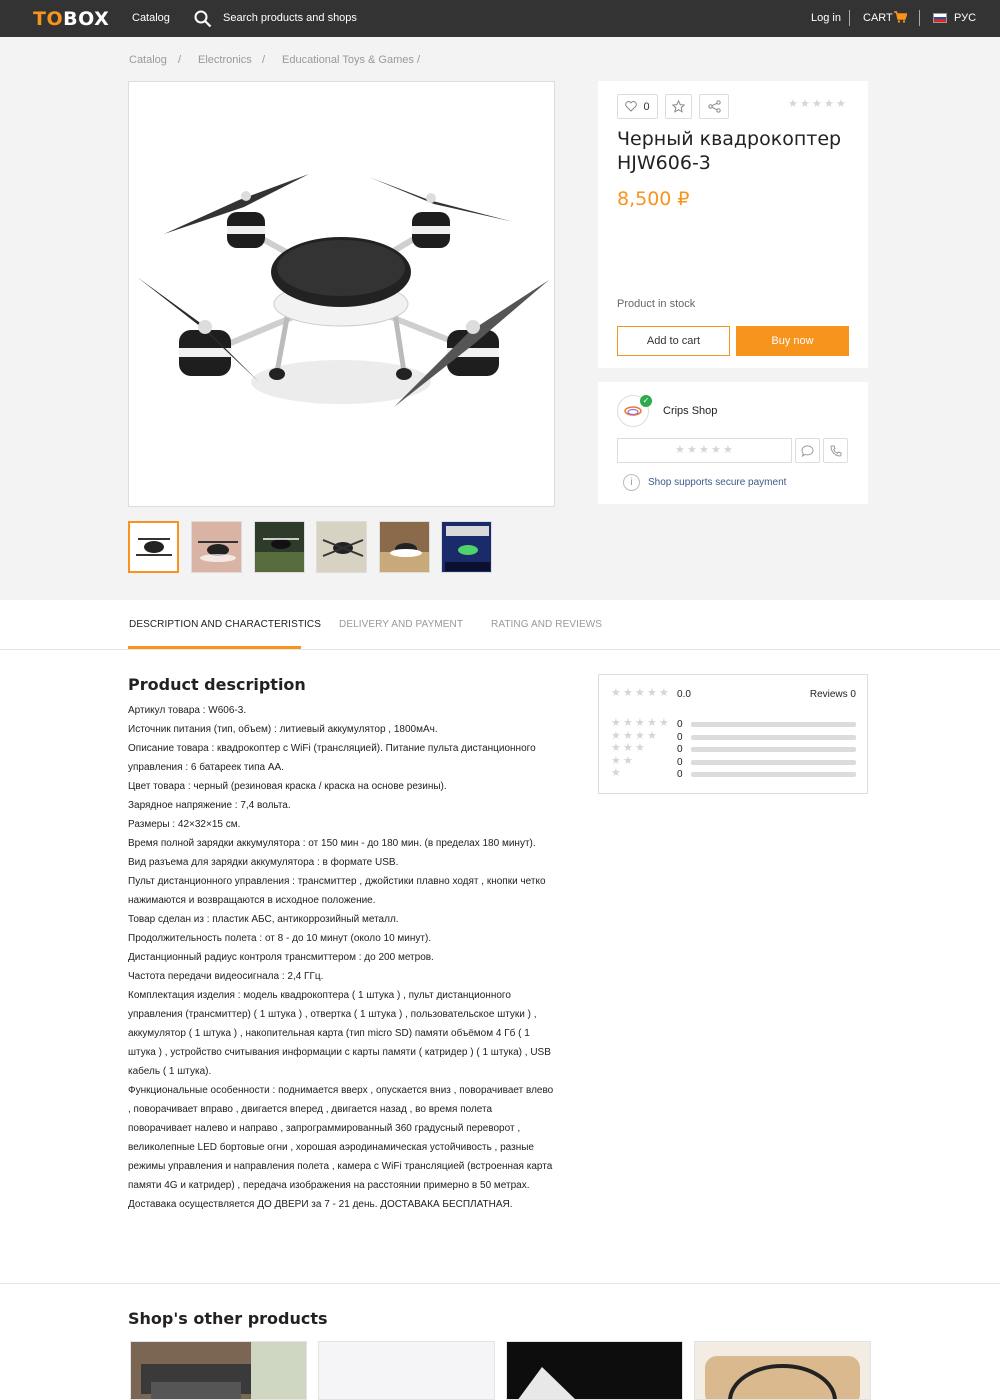  I want to click on tab-reviews: RATING AND REVIEWS, so click(546, 624).